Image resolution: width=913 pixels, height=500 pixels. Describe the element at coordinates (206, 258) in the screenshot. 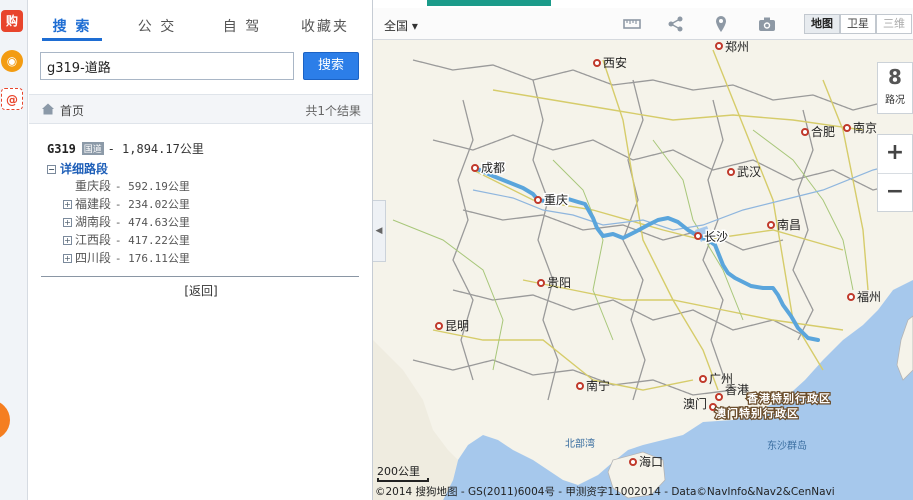

I see `segment-row: + 四川段 - 176.11公里` at that location.